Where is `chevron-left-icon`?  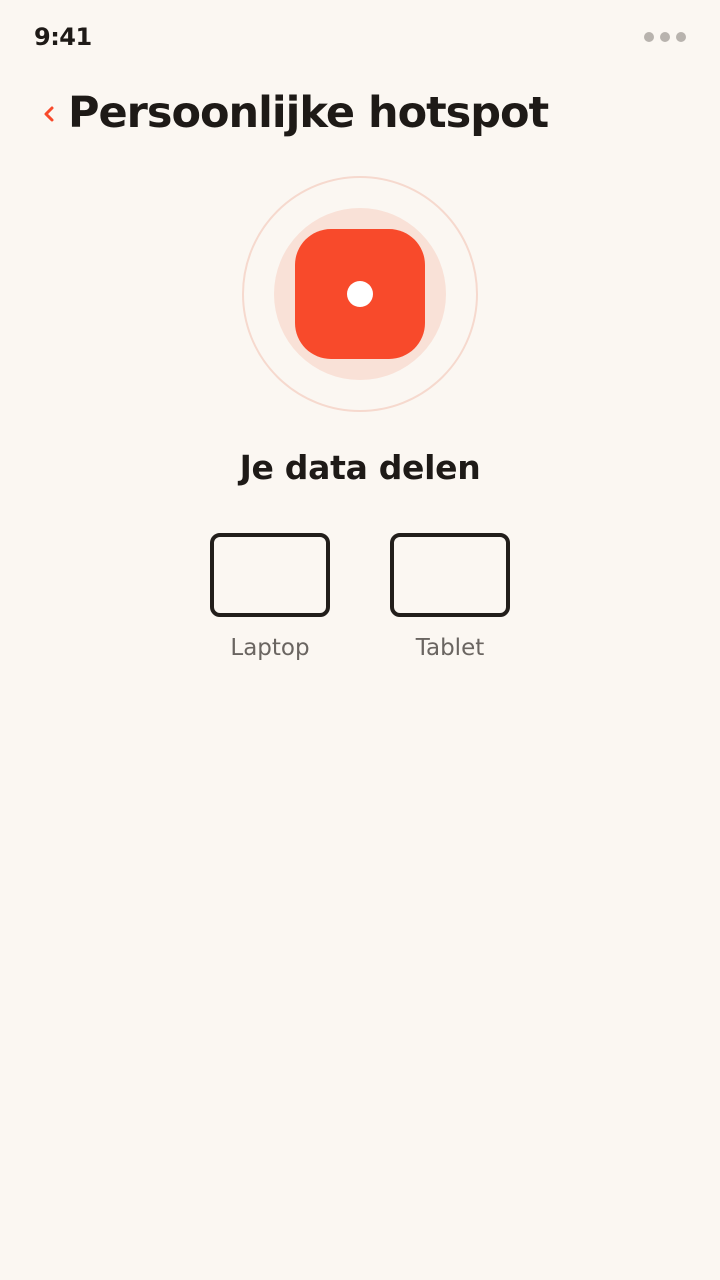 chevron-left-icon is located at coordinates (49, 114).